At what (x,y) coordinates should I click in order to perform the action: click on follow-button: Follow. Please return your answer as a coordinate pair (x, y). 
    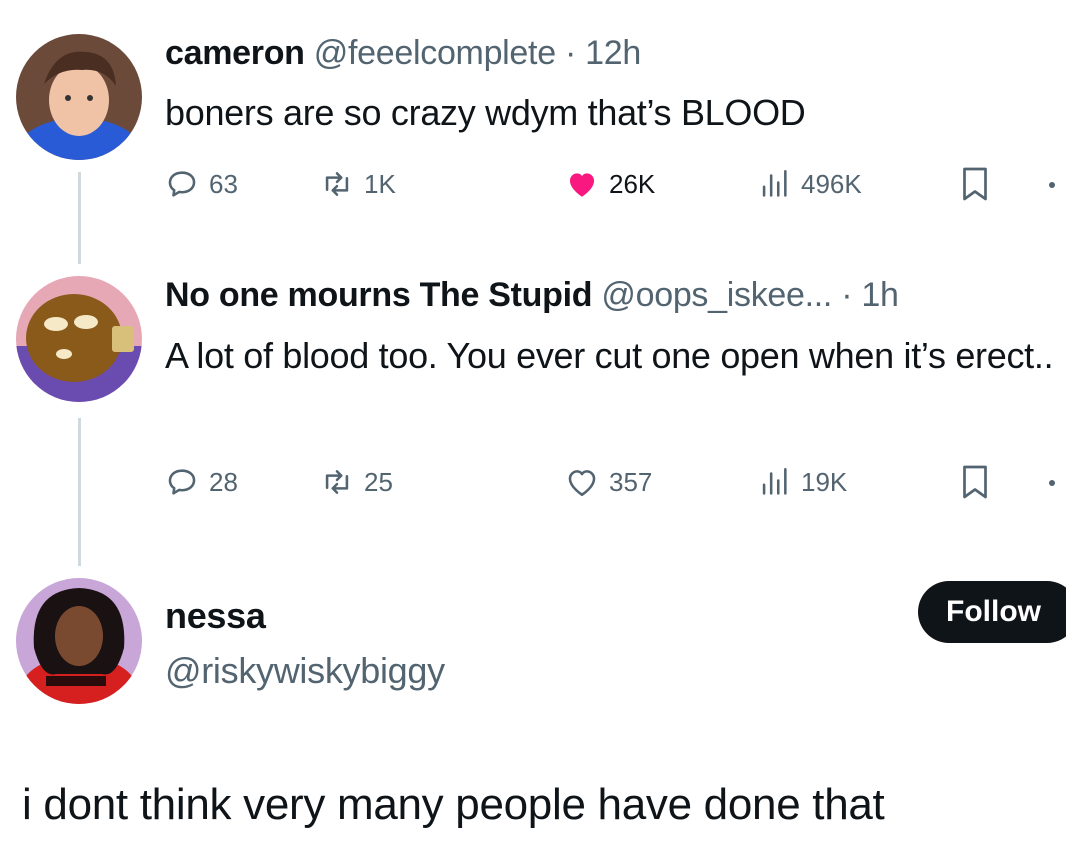
    Looking at the image, I should click on (992, 612).